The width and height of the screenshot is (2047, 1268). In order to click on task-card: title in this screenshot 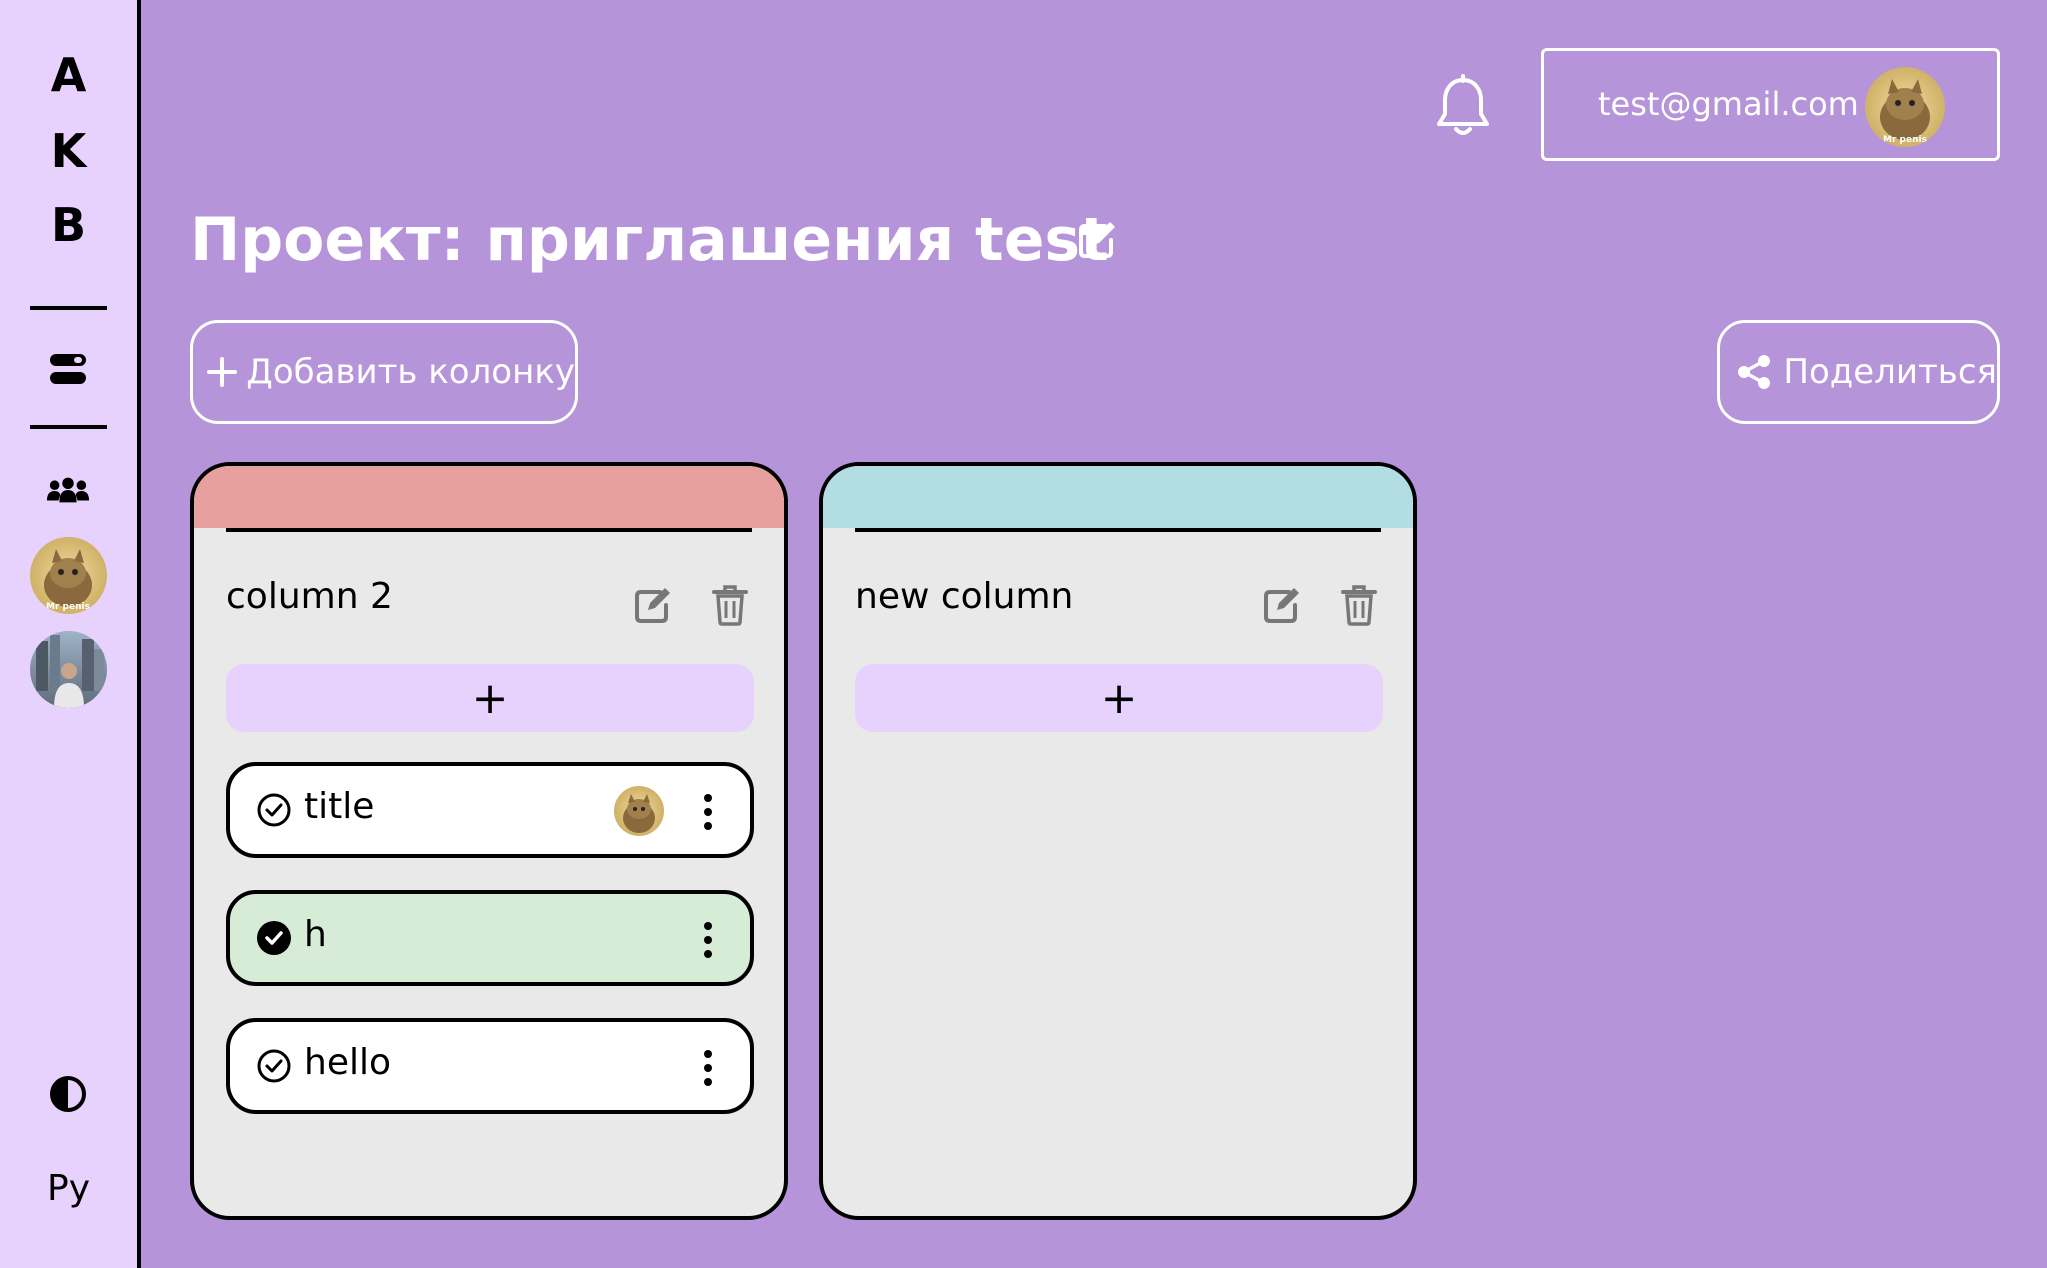, I will do `click(490, 810)`.